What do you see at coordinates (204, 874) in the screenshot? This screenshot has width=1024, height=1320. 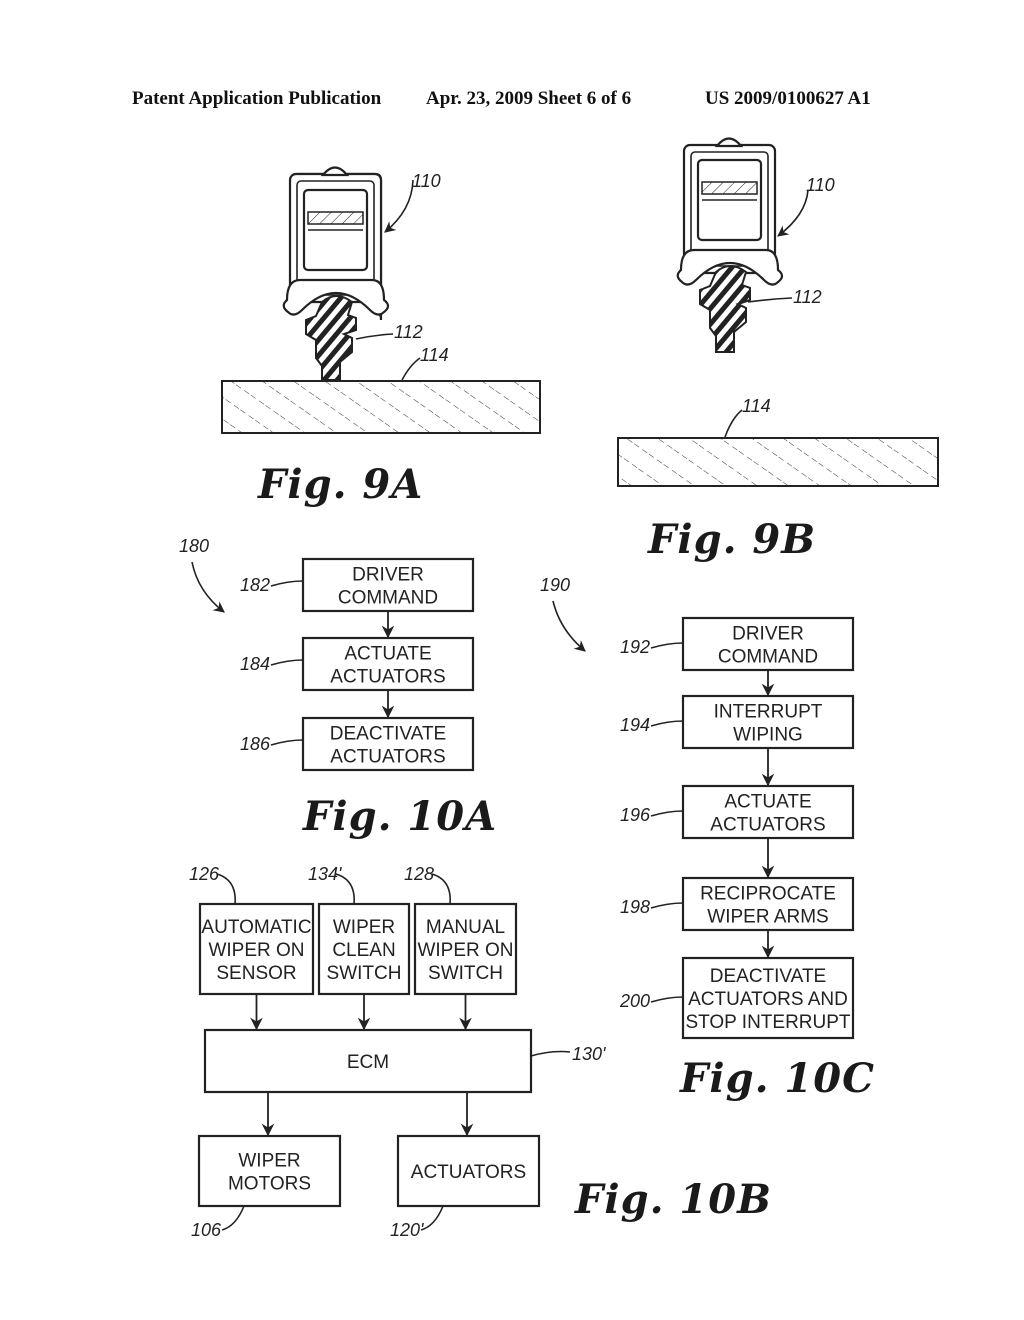 I see `ref-126: 126` at bounding box center [204, 874].